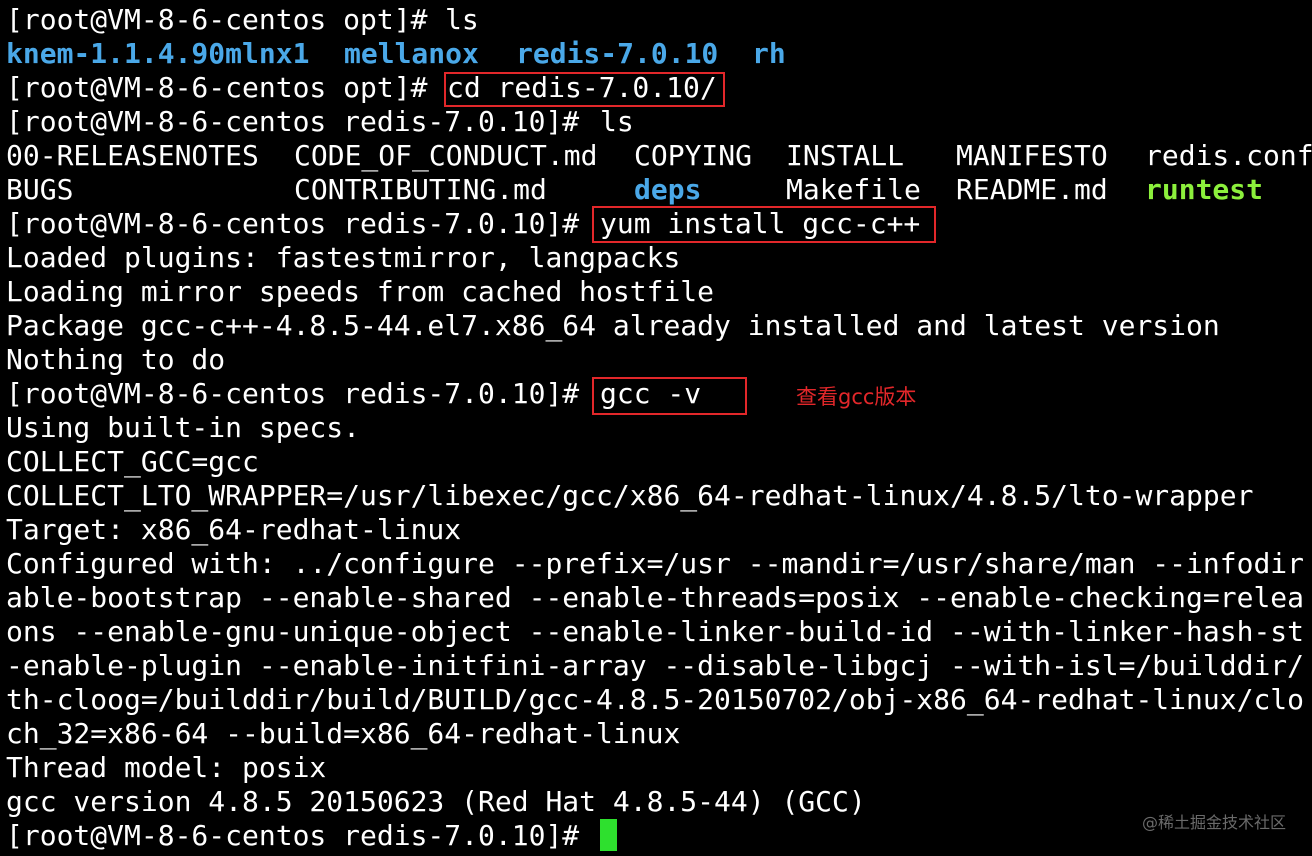 Image resolution: width=1312 pixels, height=856 pixels. Describe the element at coordinates (343, 733) in the screenshot. I see `output-line: ch_32=x86-64 --build=x86_64-redhat-linux` at that location.